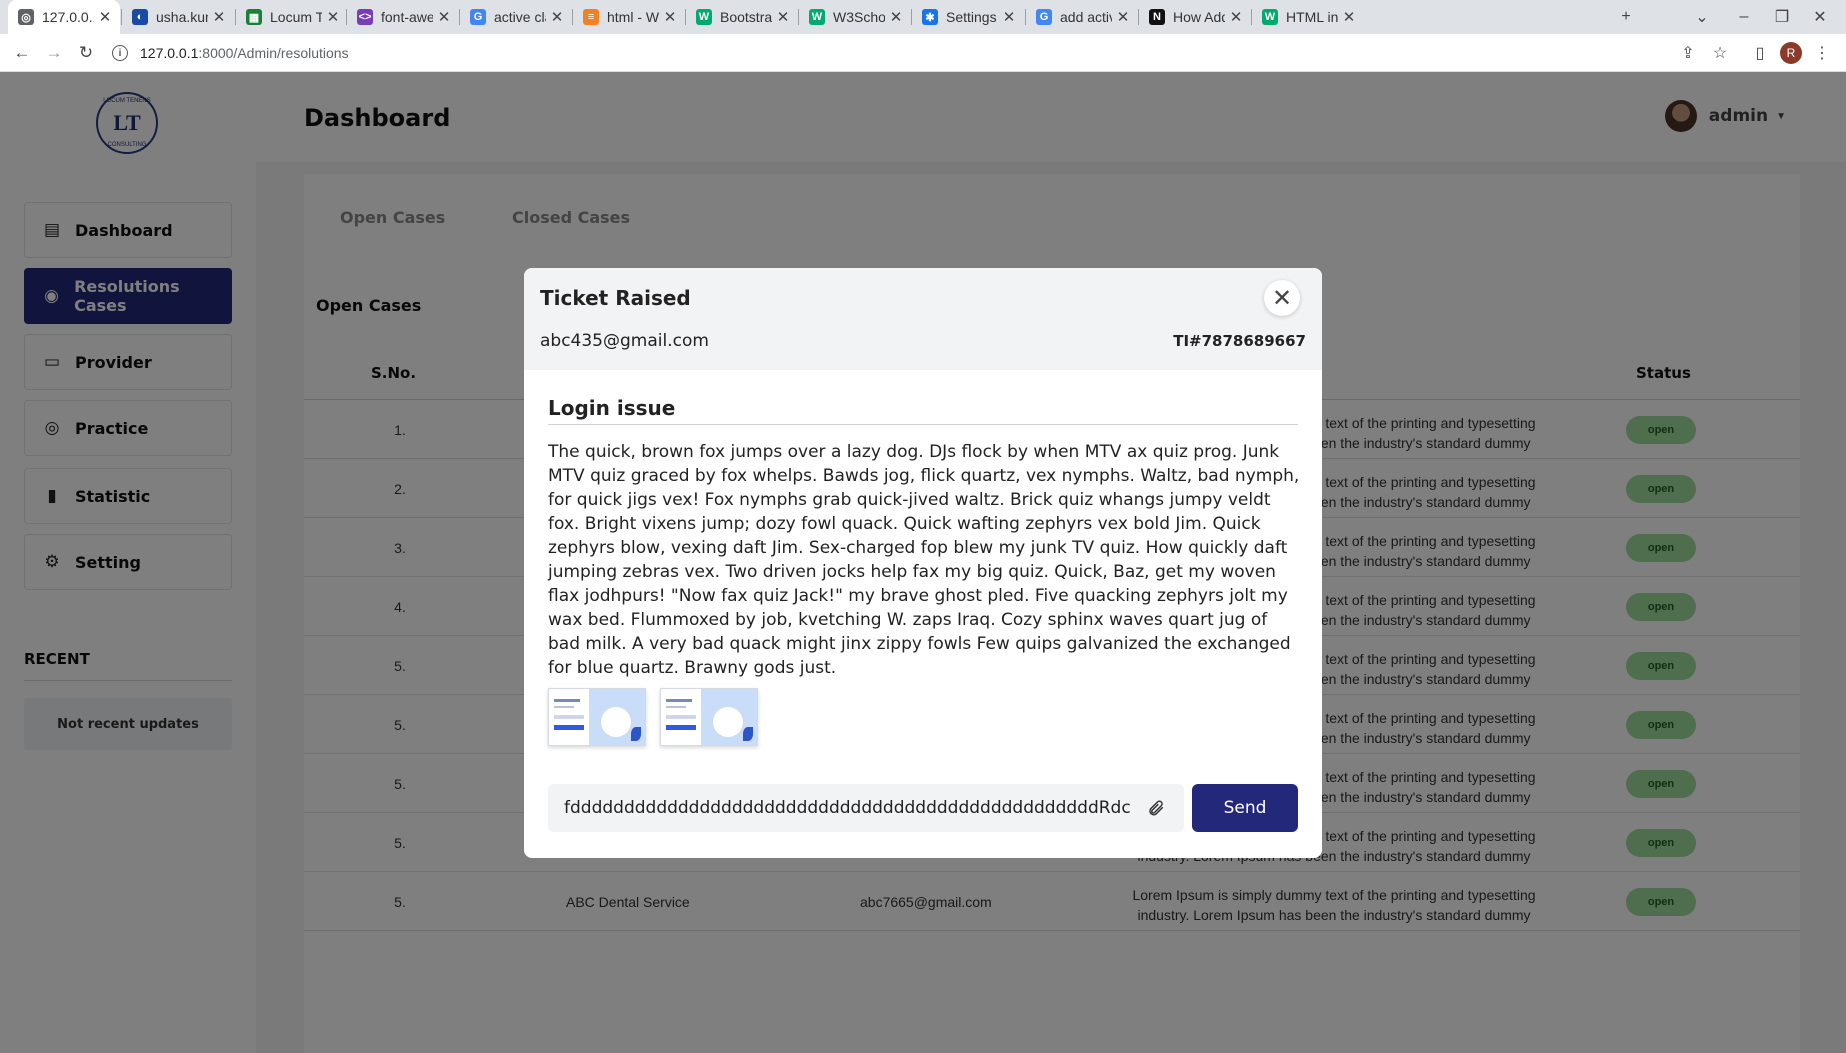 Image resolution: width=1846 pixels, height=1053 pixels. I want to click on issue-title: Login issue, so click(612, 408).